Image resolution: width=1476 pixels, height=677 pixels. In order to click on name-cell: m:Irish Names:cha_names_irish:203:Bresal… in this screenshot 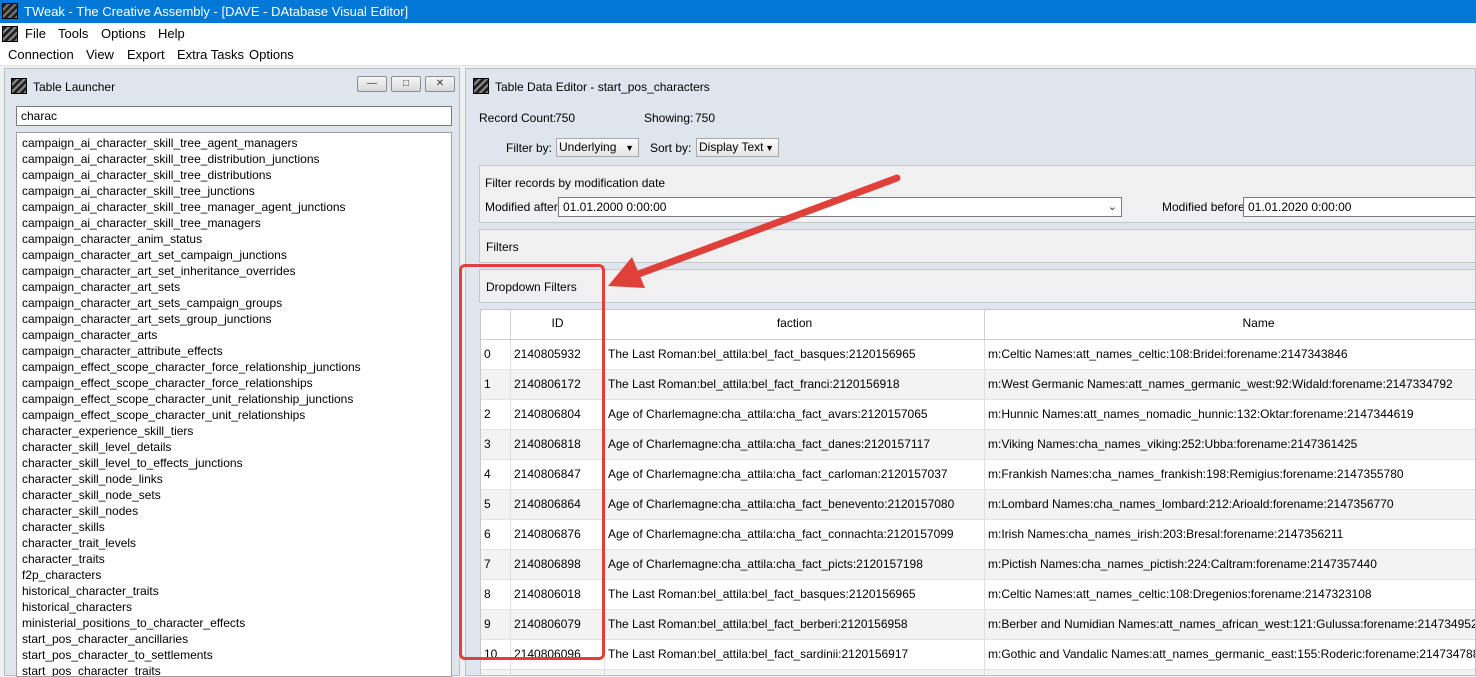, I will do `click(1230, 534)`.